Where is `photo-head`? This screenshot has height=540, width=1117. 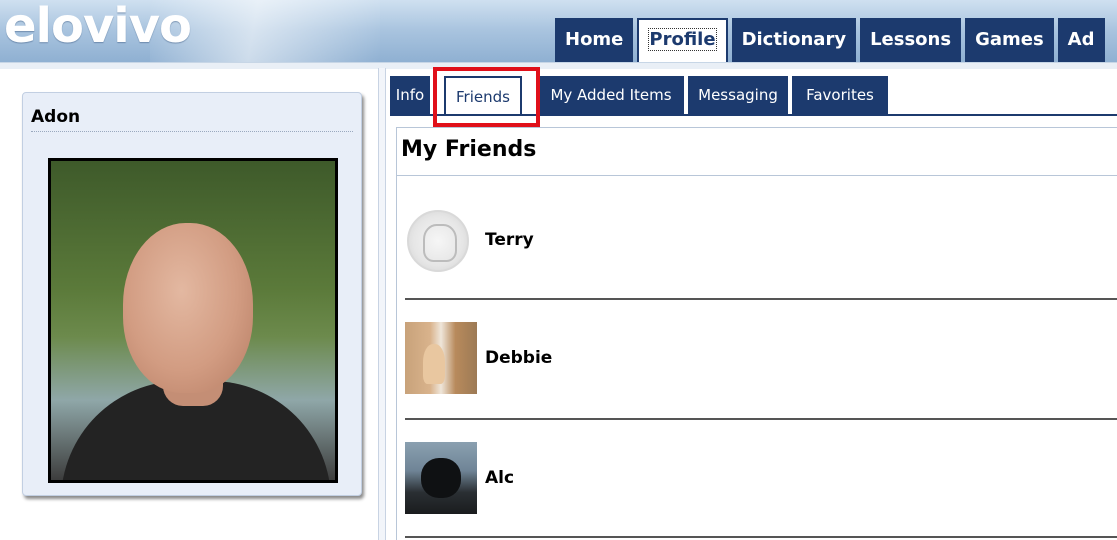 photo-head is located at coordinates (188, 308).